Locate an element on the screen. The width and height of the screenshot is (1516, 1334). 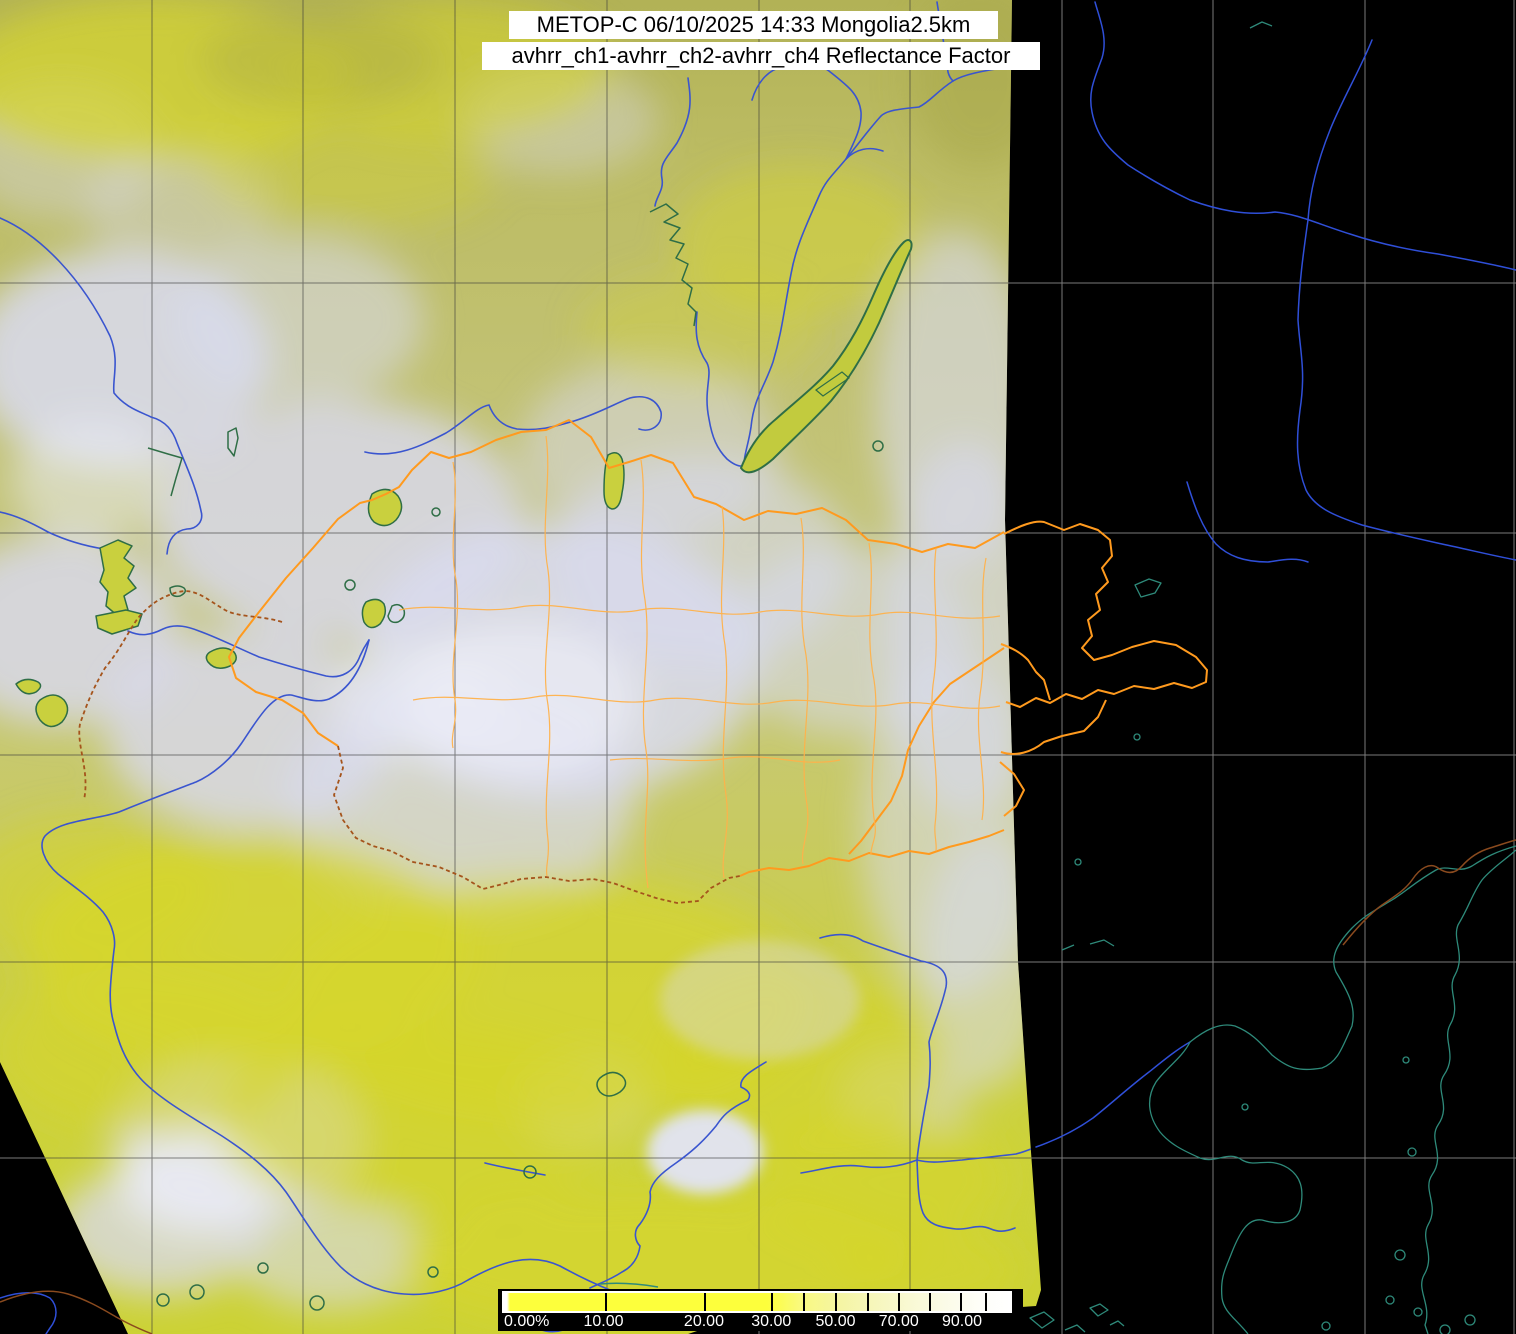
colorbar-label: 20.00 is located at coordinates (703, 1321).